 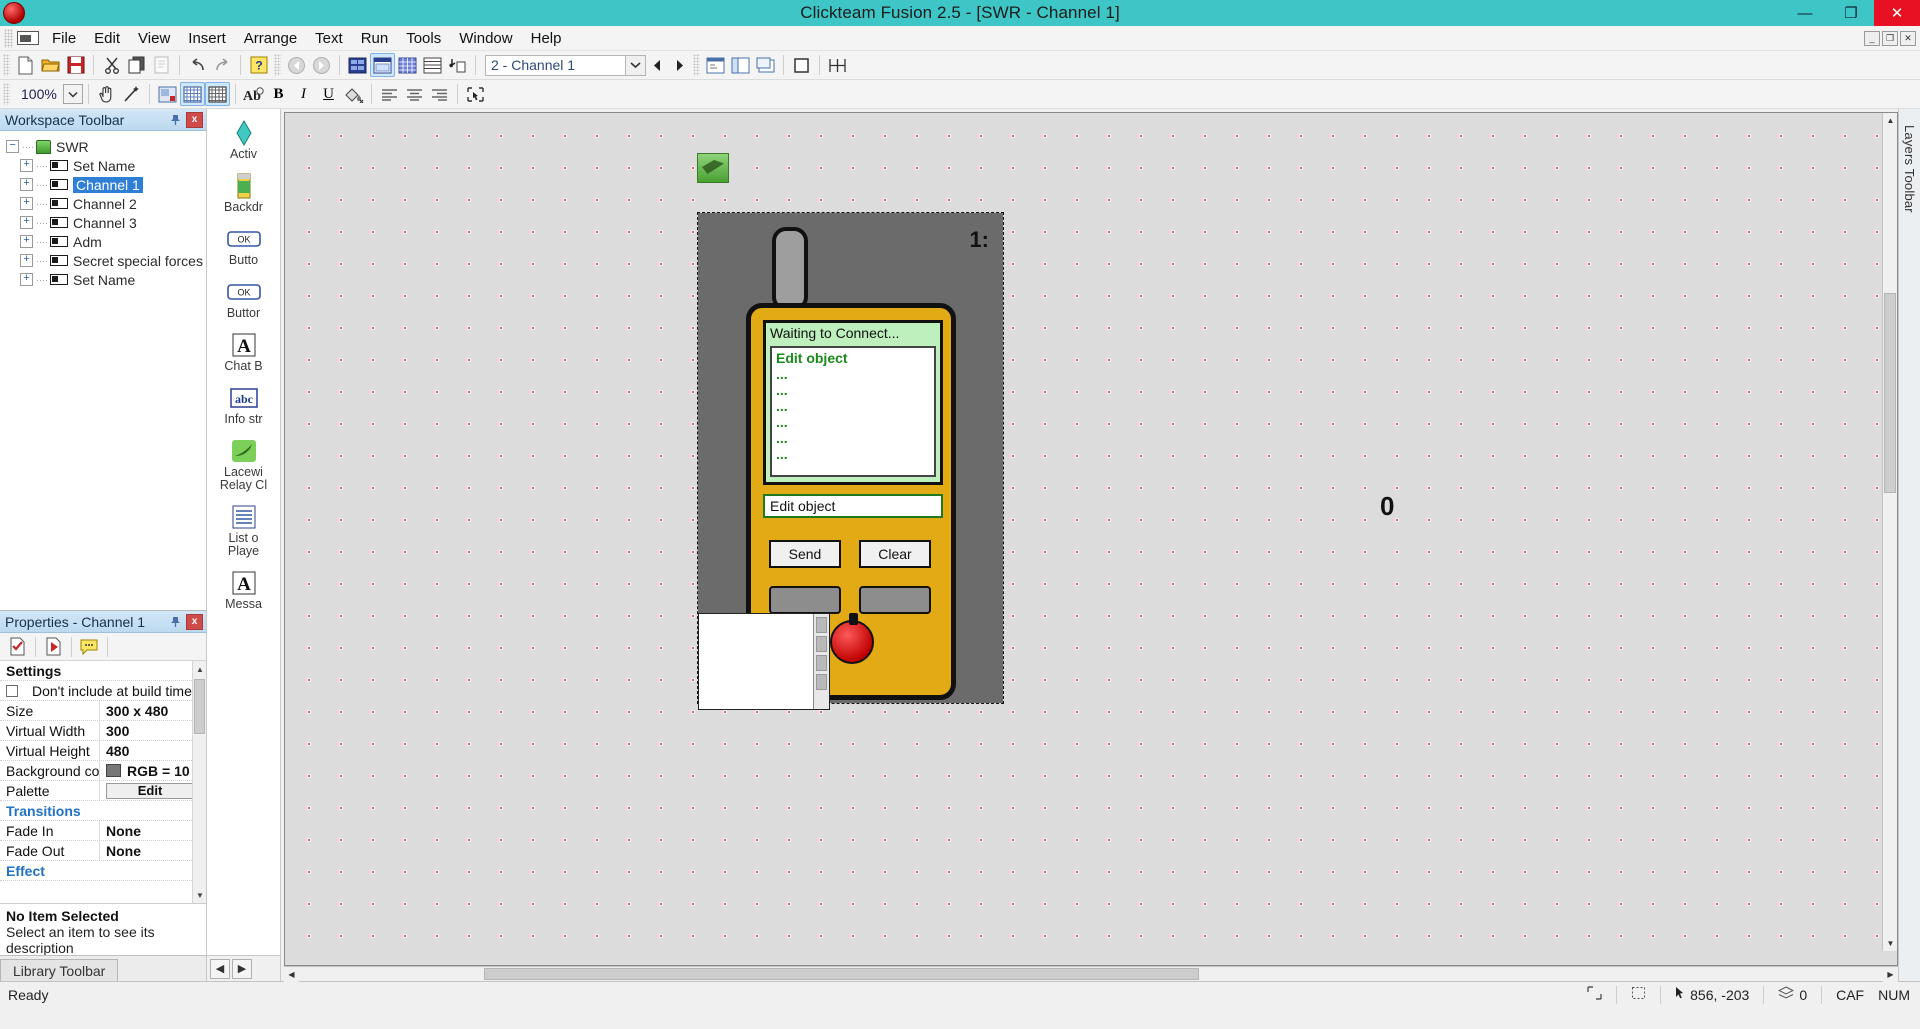 What do you see at coordinates (439, 94) in the screenshot?
I see `align-right-icon` at bounding box center [439, 94].